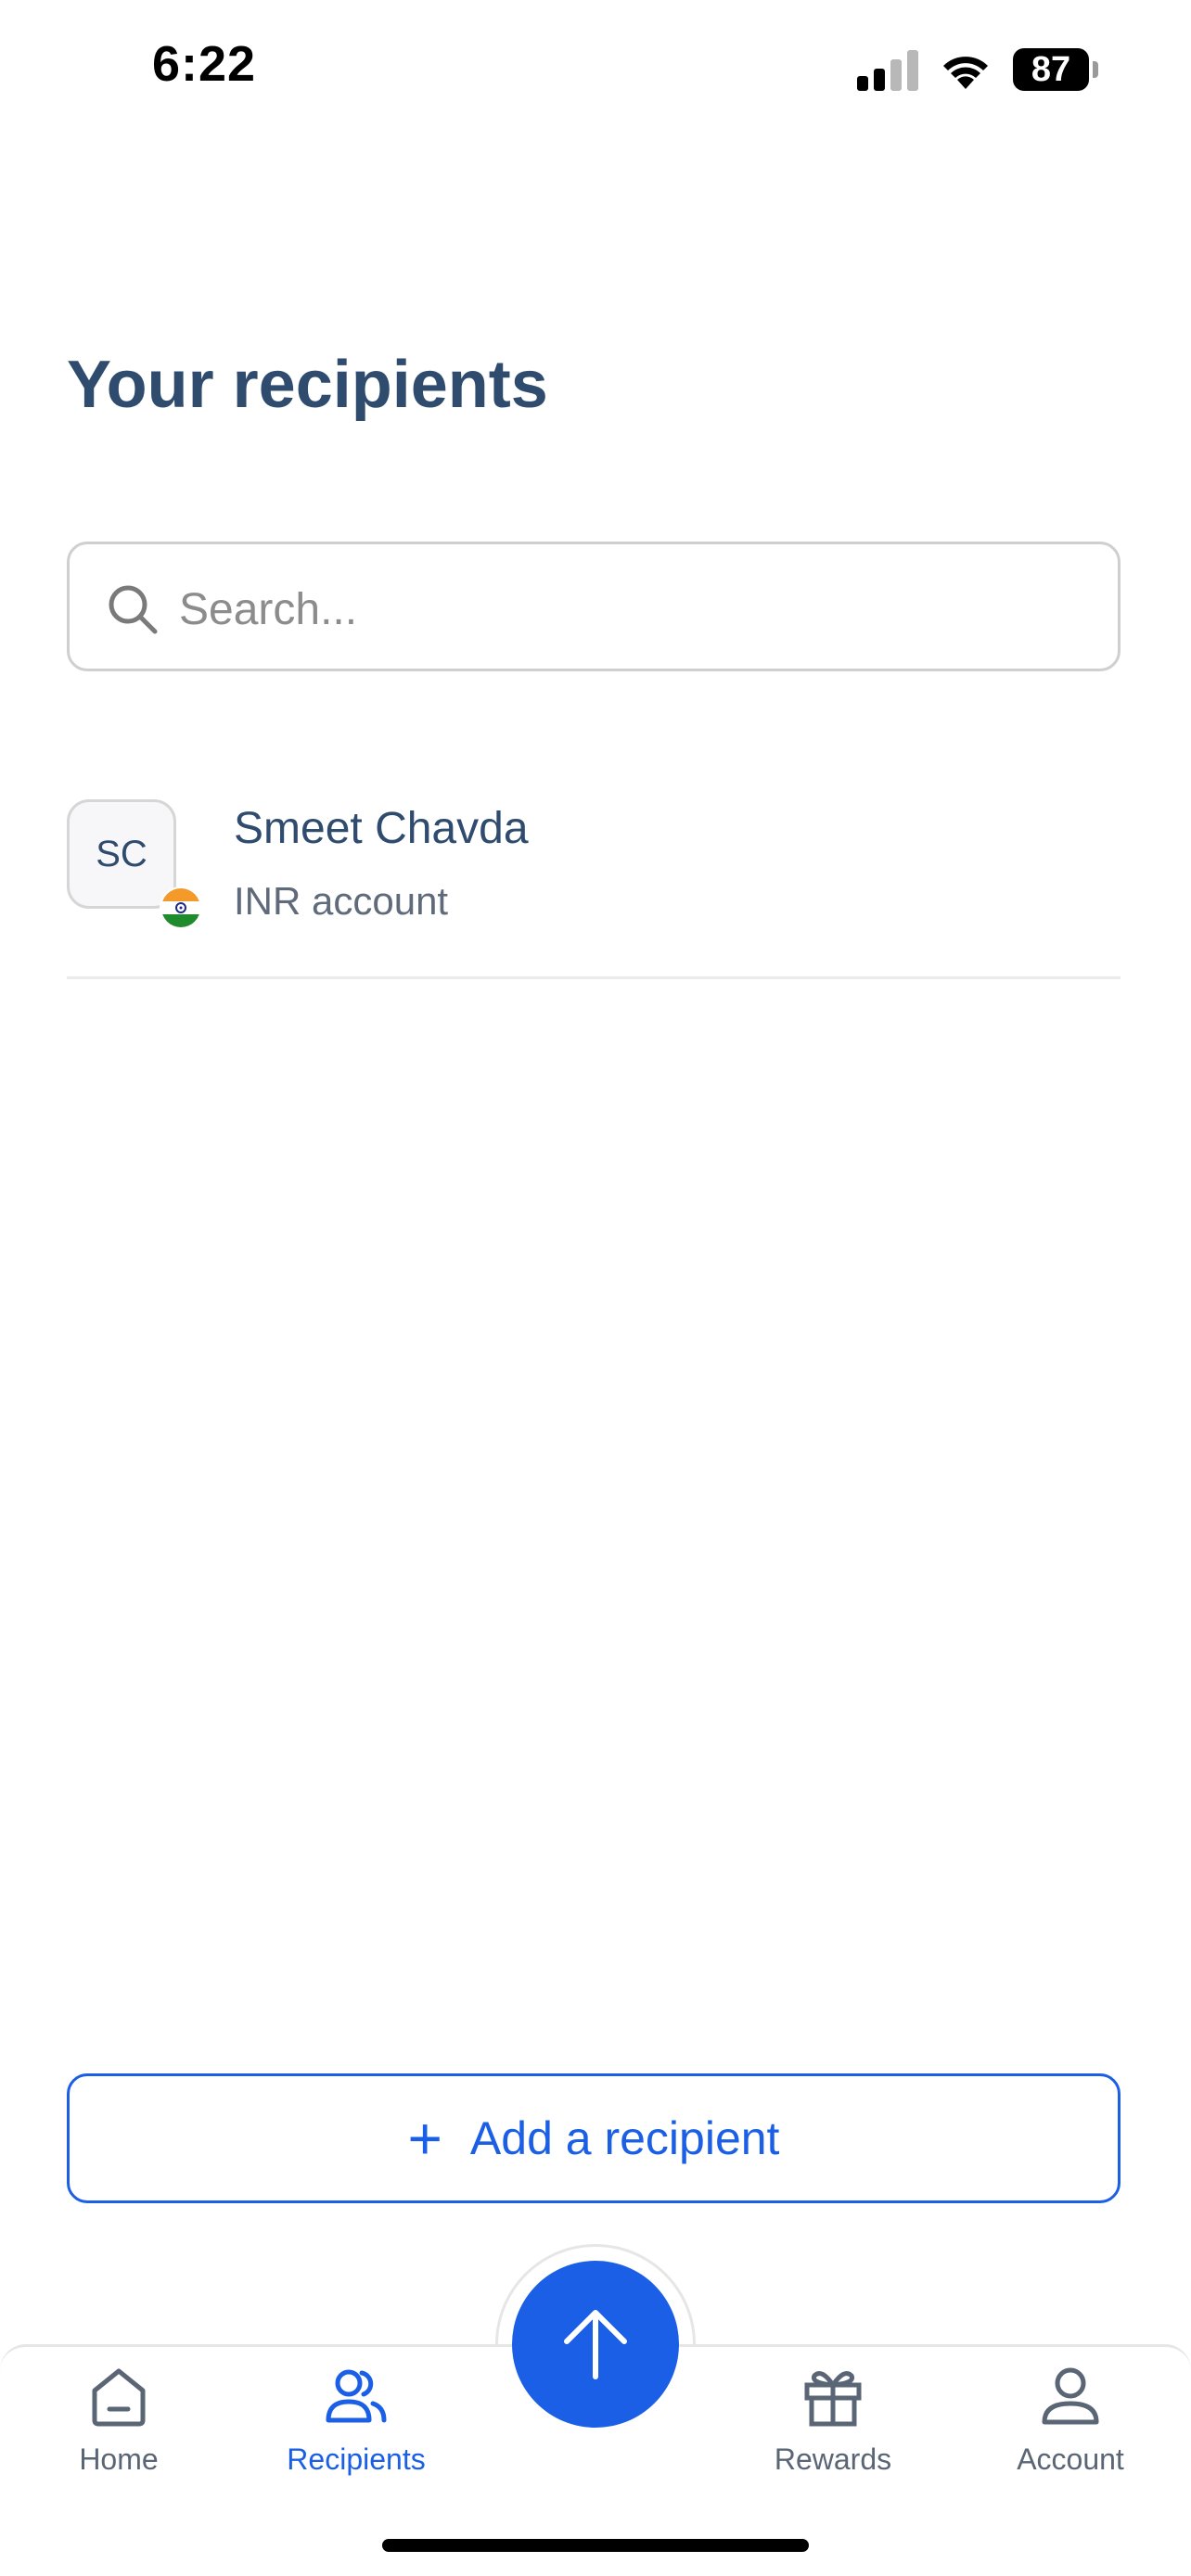 Image resolution: width=1191 pixels, height=2576 pixels. Describe the element at coordinates (888, 71) in the screenshot. I see `cellular-signal-icon` at that location.